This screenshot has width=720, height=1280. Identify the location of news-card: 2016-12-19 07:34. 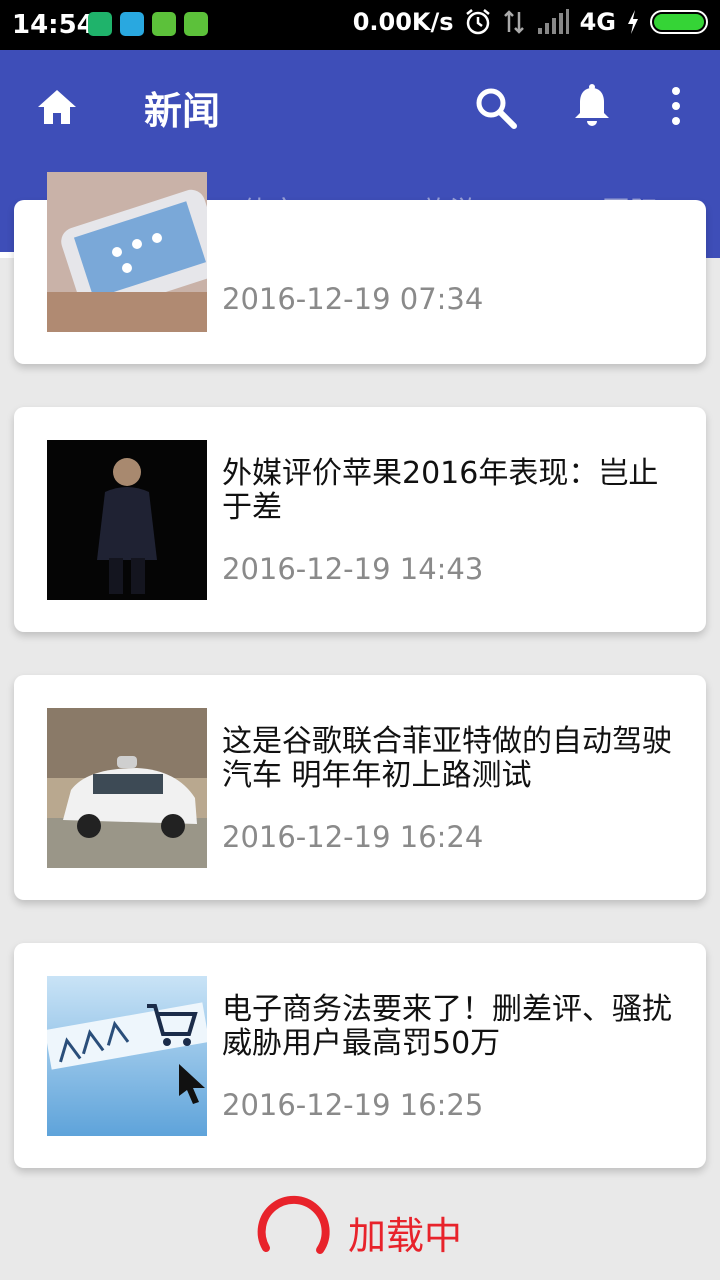
(360, 268).